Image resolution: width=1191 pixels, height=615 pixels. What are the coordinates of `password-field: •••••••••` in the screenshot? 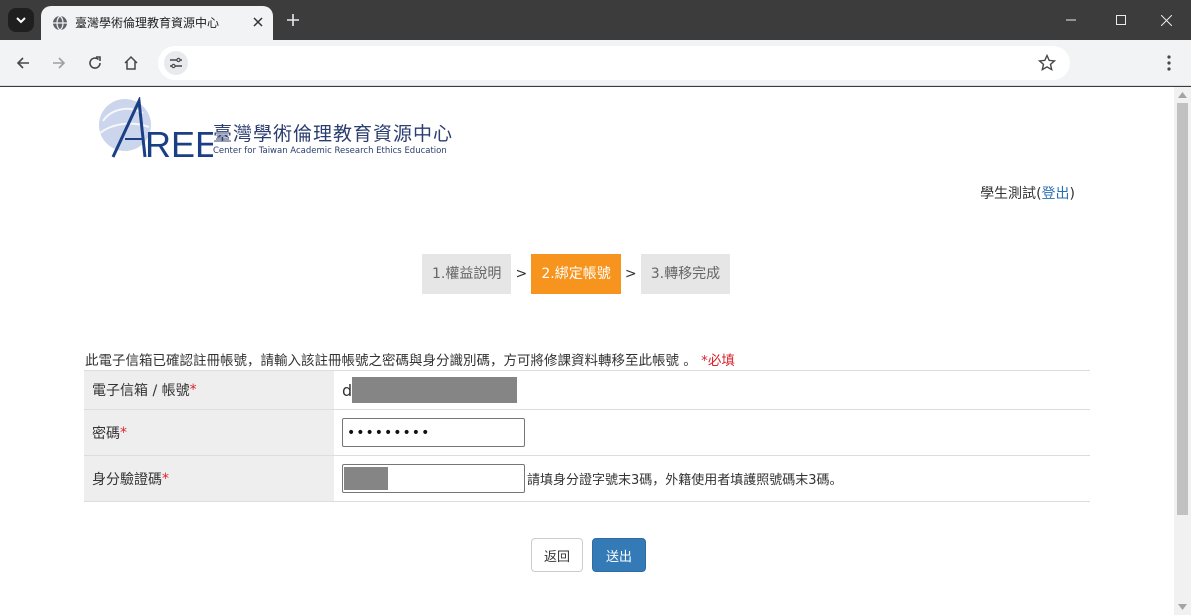 It's located at (433, 432).